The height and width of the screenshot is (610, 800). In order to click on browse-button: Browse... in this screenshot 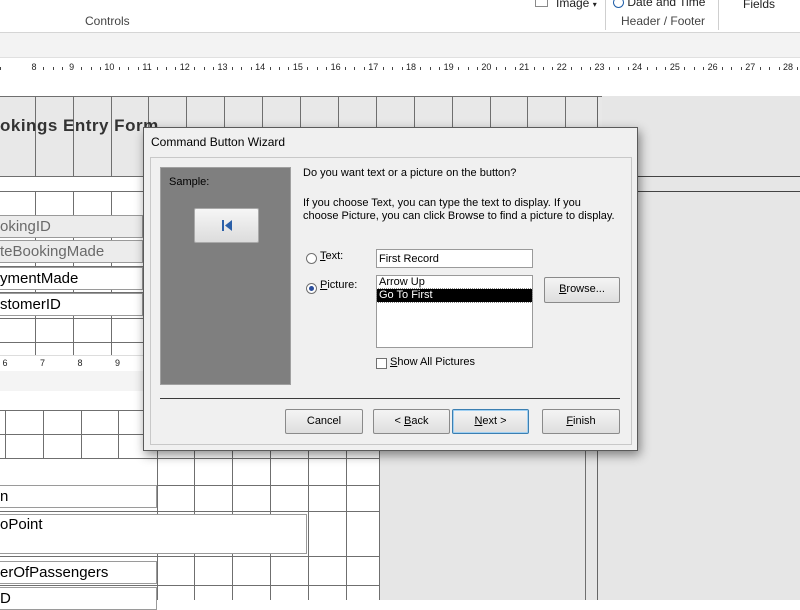, I will do `click(582, 290)`.